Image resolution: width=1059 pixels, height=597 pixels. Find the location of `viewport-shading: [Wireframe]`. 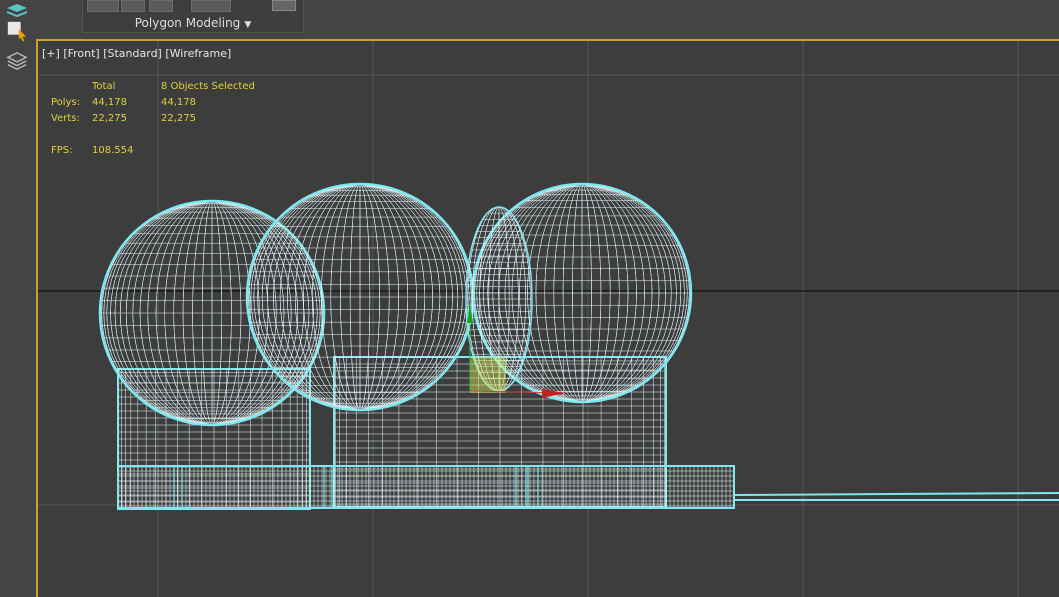

viewport-shading: [Wireframe] is located at coordinates (198, 53).